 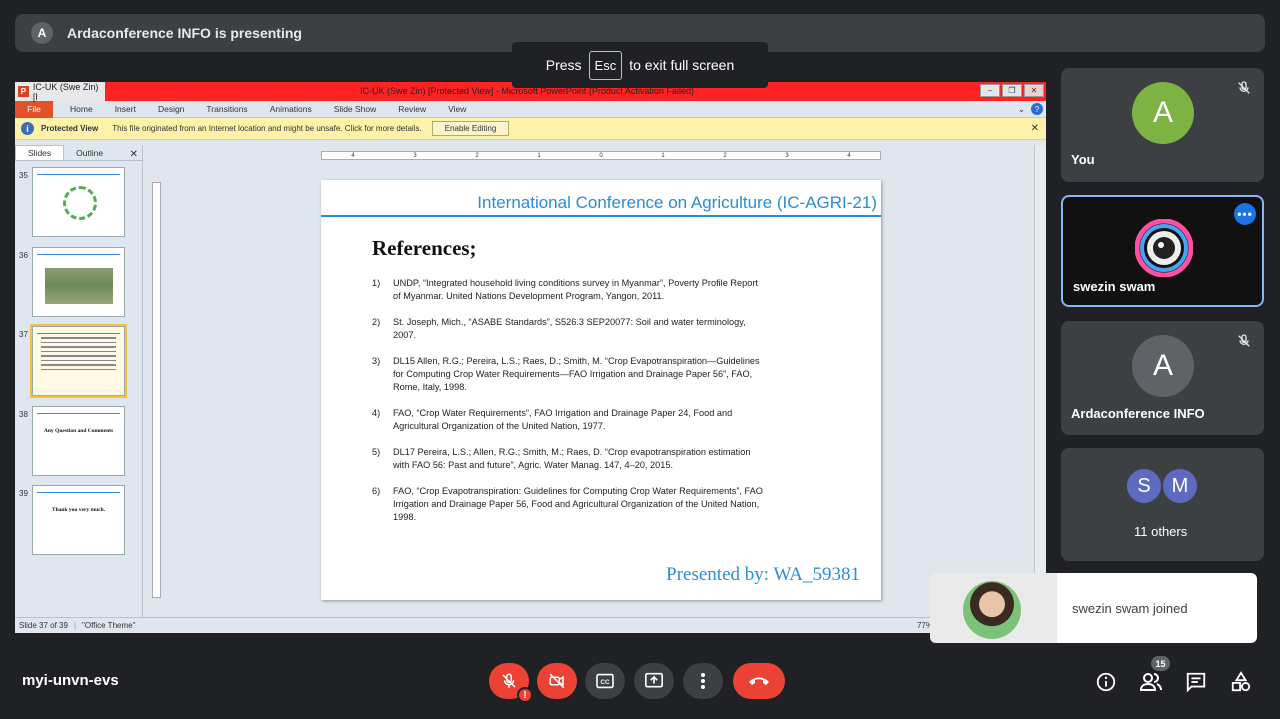 What do you see at coordinates (412, 109) in the screenshot?
I see `ribbon-tab-review: Review` at bounding box center [412, 109].